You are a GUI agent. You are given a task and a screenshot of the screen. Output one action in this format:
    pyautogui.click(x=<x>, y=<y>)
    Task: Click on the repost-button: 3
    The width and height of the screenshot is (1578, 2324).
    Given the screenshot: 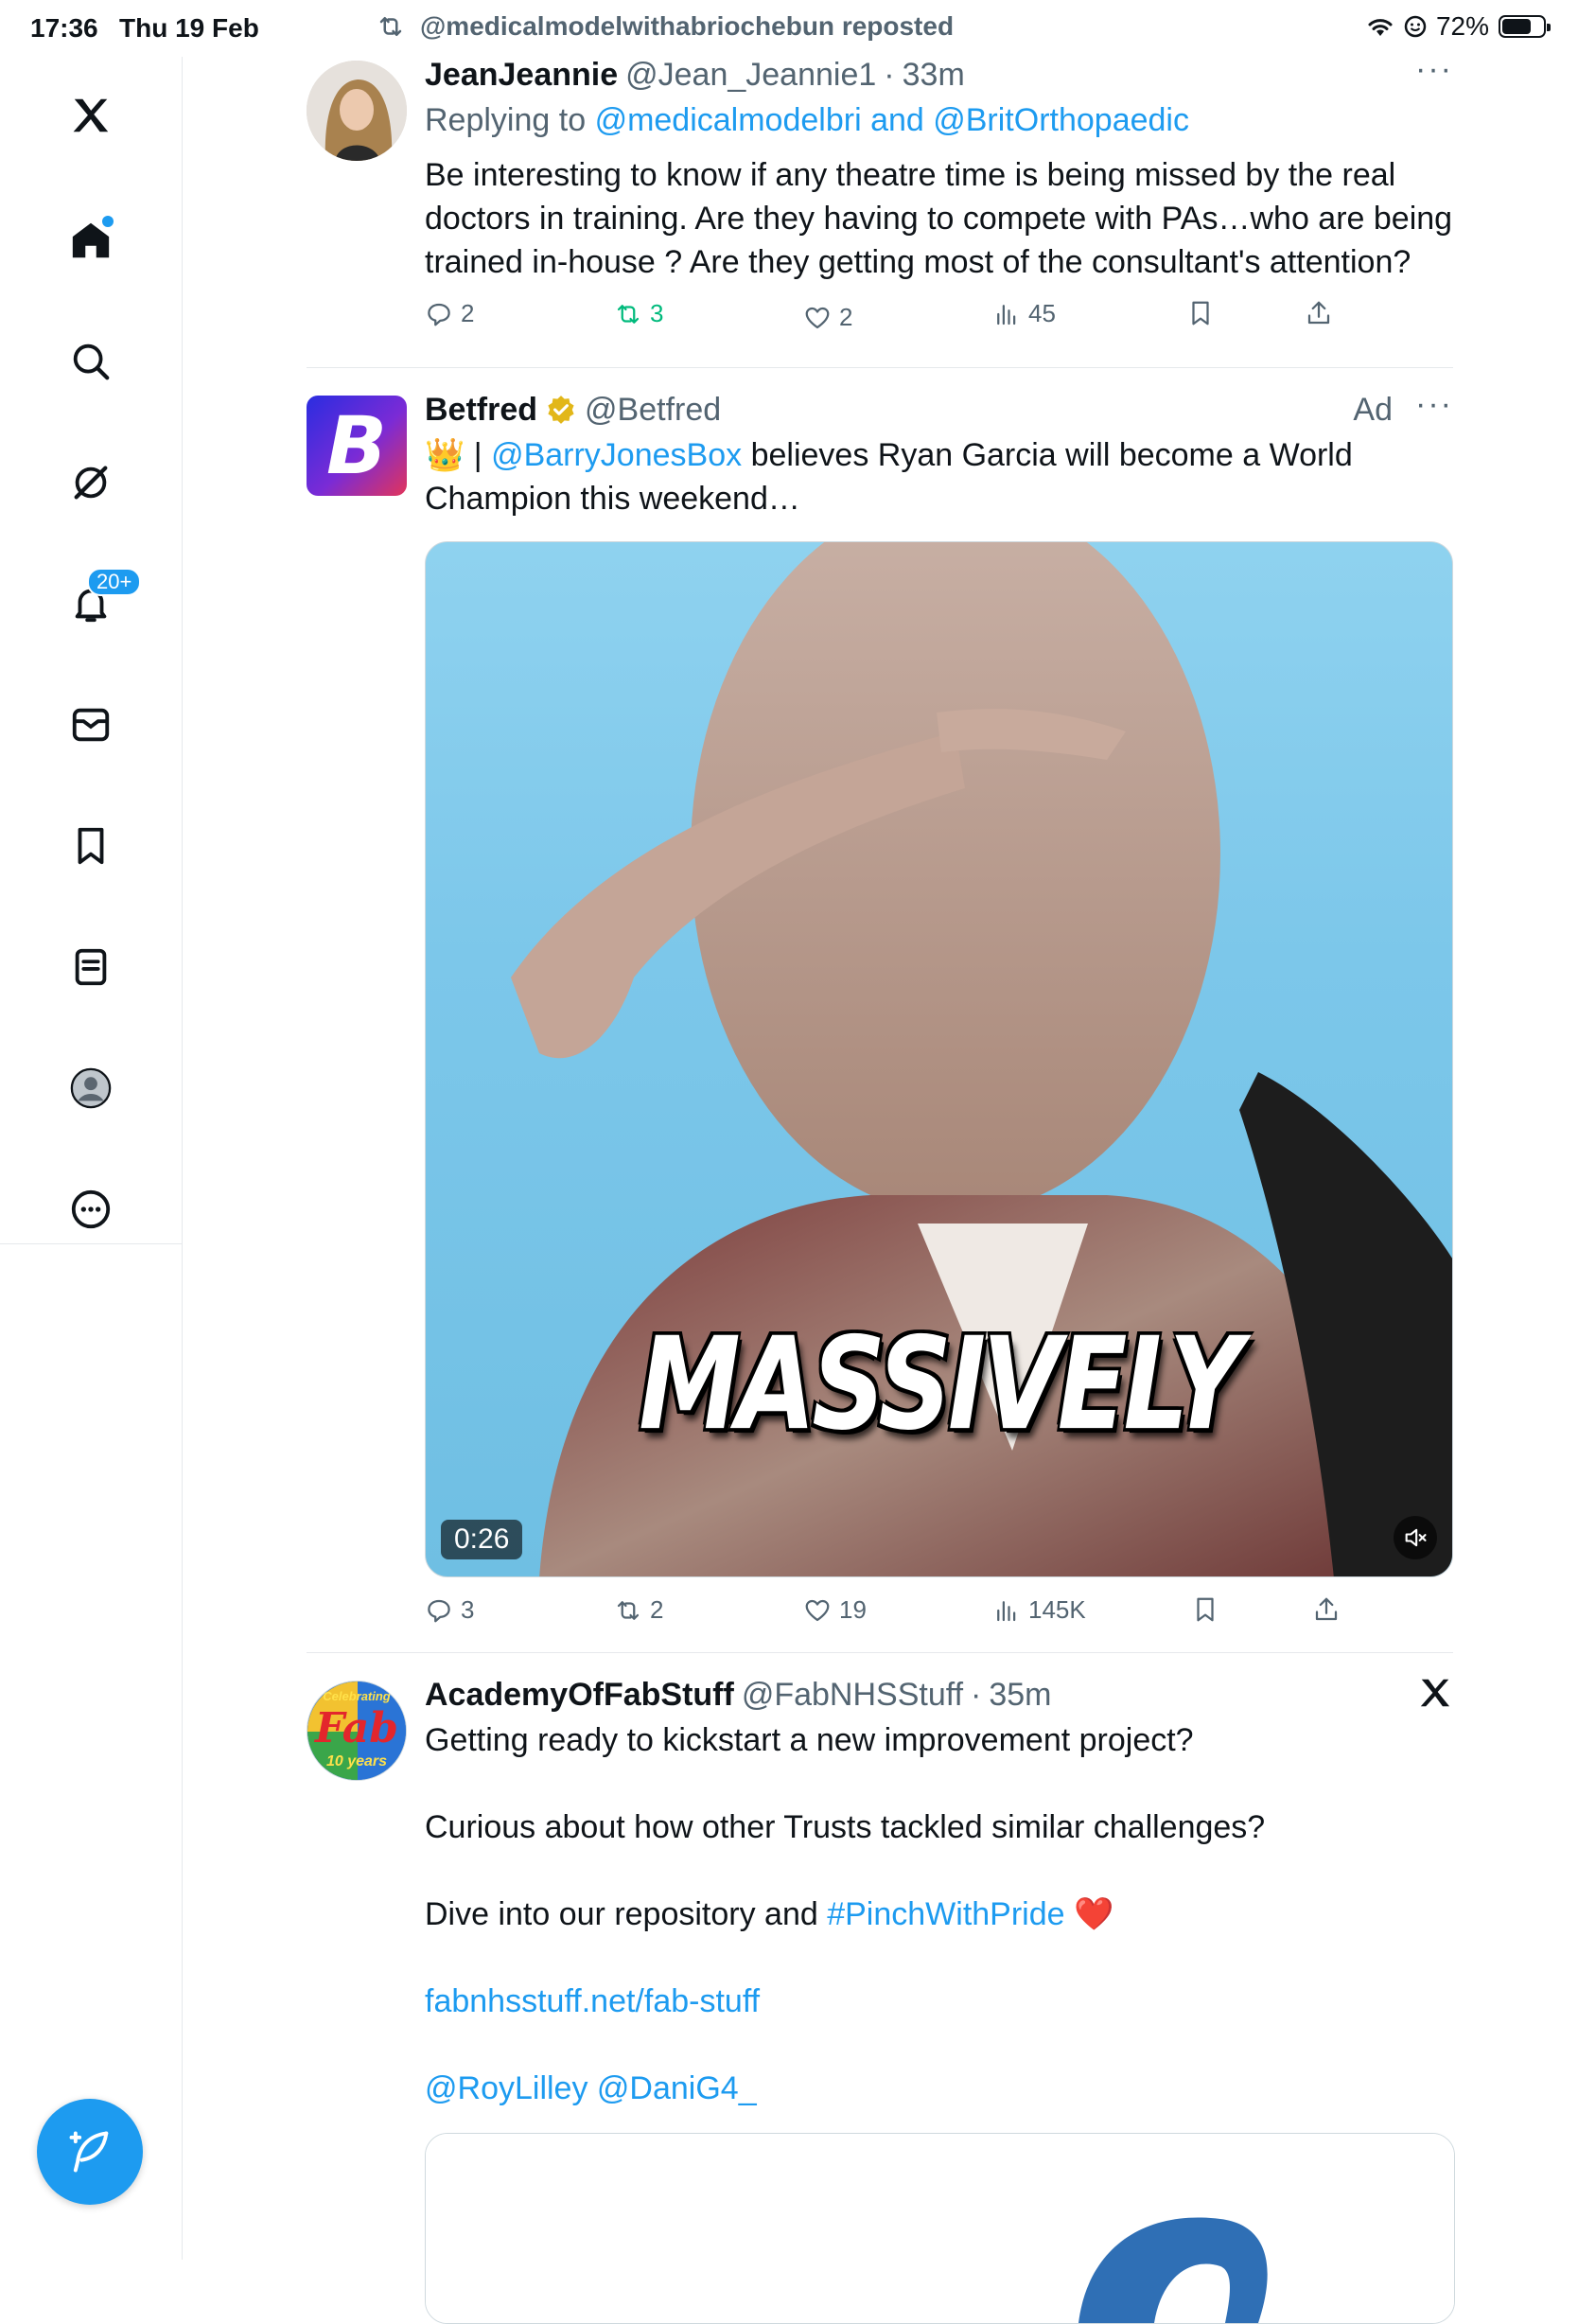 What is the action you would take?
    pyautogui.click(x=638, y=313)
    